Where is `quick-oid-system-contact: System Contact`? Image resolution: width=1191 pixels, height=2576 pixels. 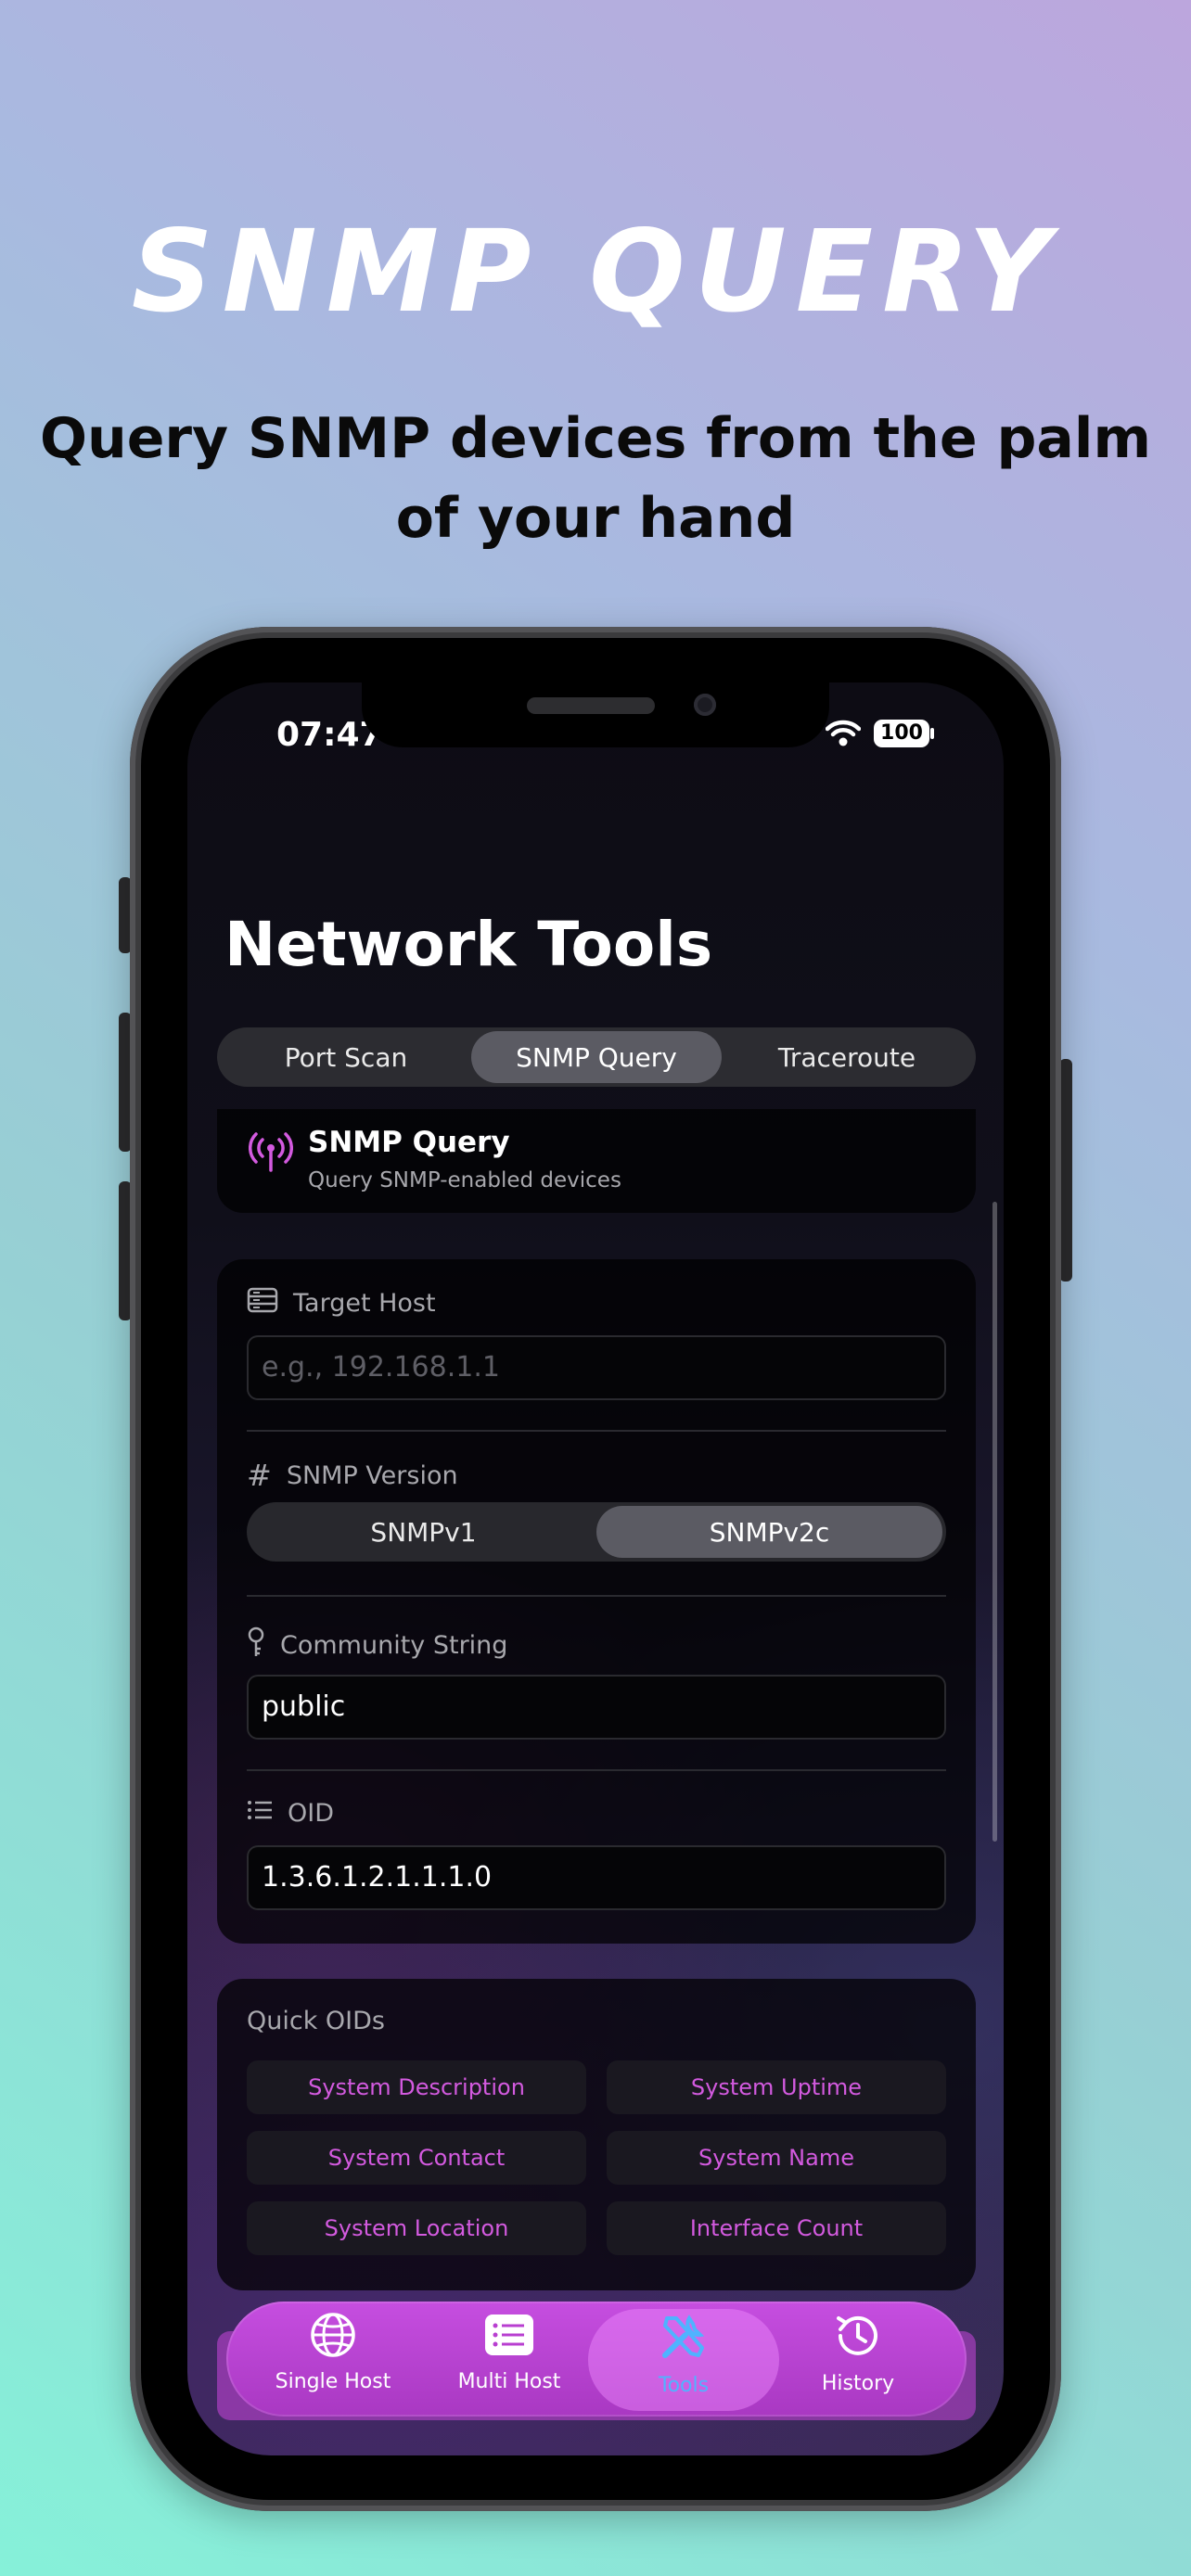 quick-oid-system-contact: System Contact is located at coordinates (416, 2158).